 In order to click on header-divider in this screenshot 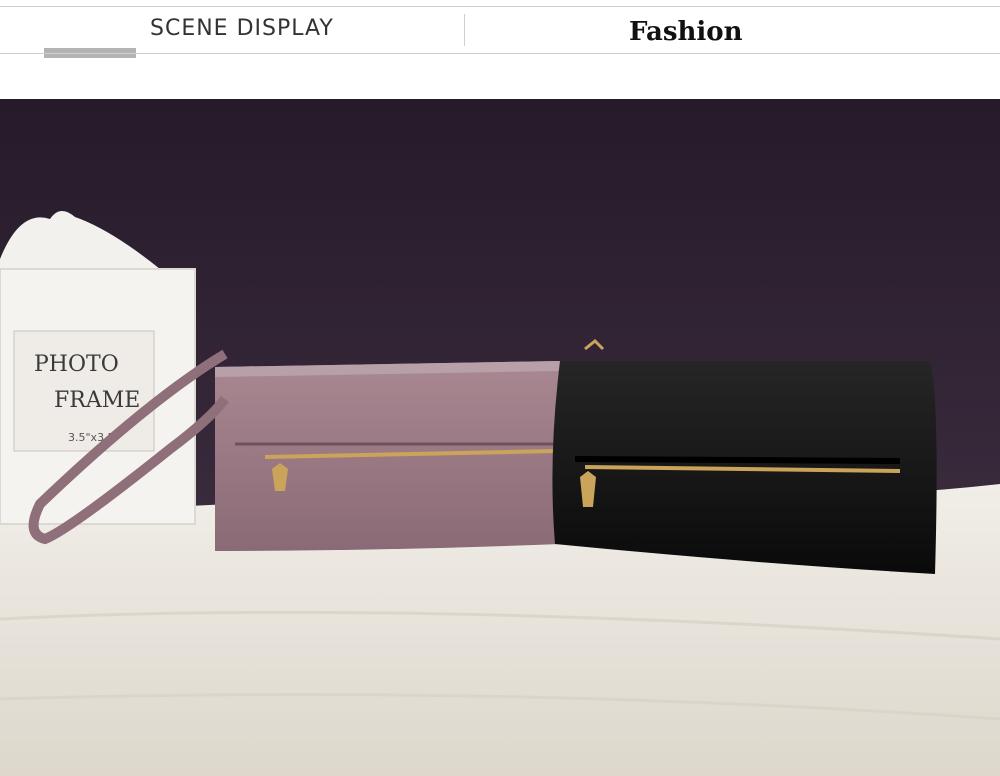, I will do `click(464, 30)`.